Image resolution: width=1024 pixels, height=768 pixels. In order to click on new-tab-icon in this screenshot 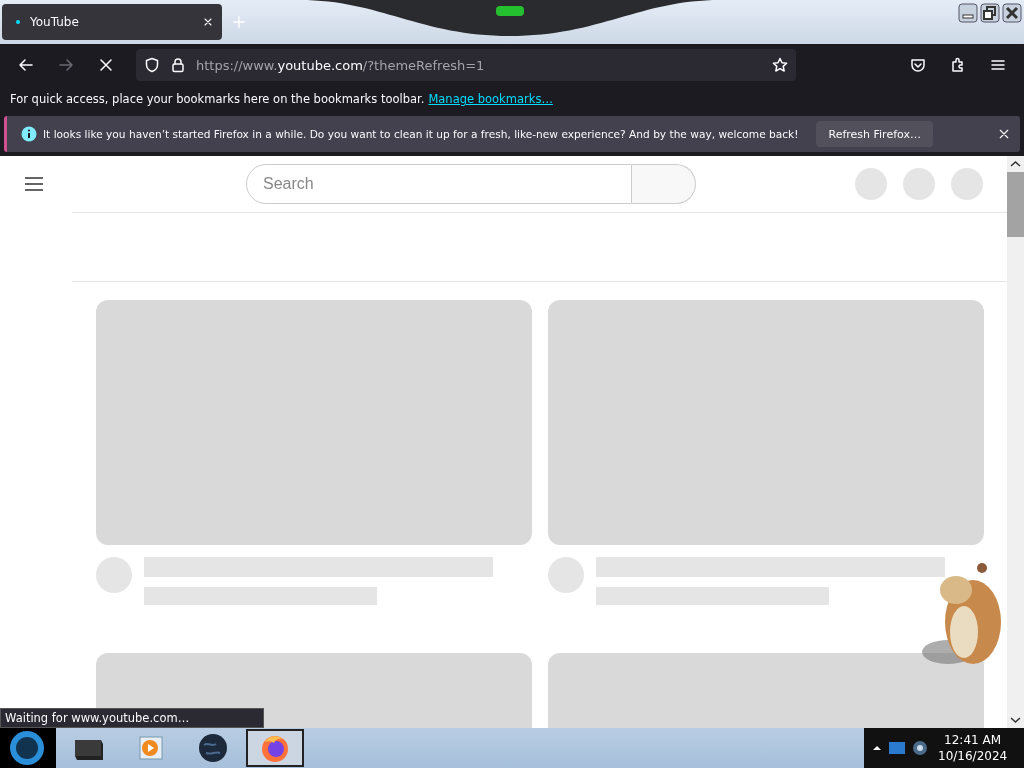, I will do `click(239, 22)`.